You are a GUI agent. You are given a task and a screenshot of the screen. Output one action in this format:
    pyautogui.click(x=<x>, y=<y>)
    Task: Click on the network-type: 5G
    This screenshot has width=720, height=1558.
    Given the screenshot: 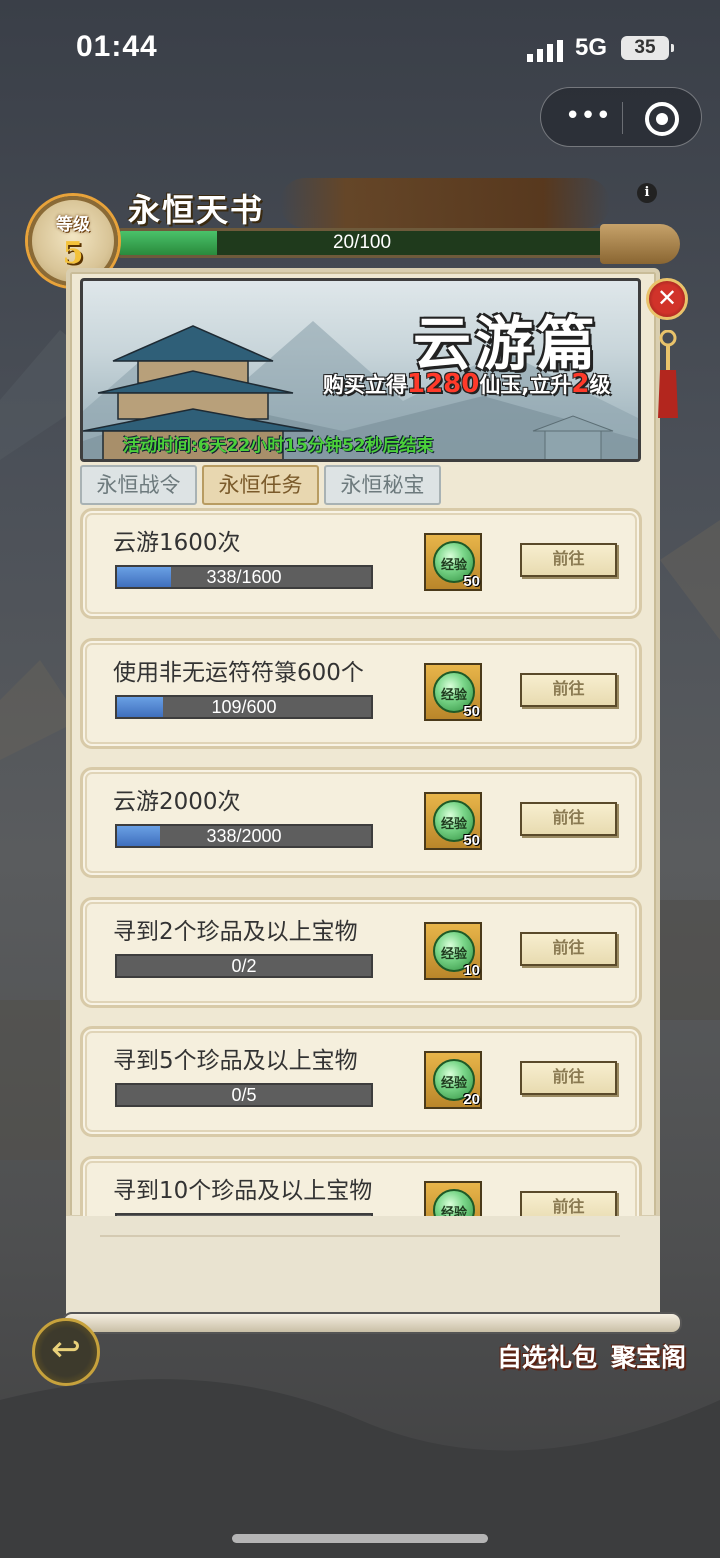 What is the action you would take?
    pyautogui.click(x=591, y=47)
    